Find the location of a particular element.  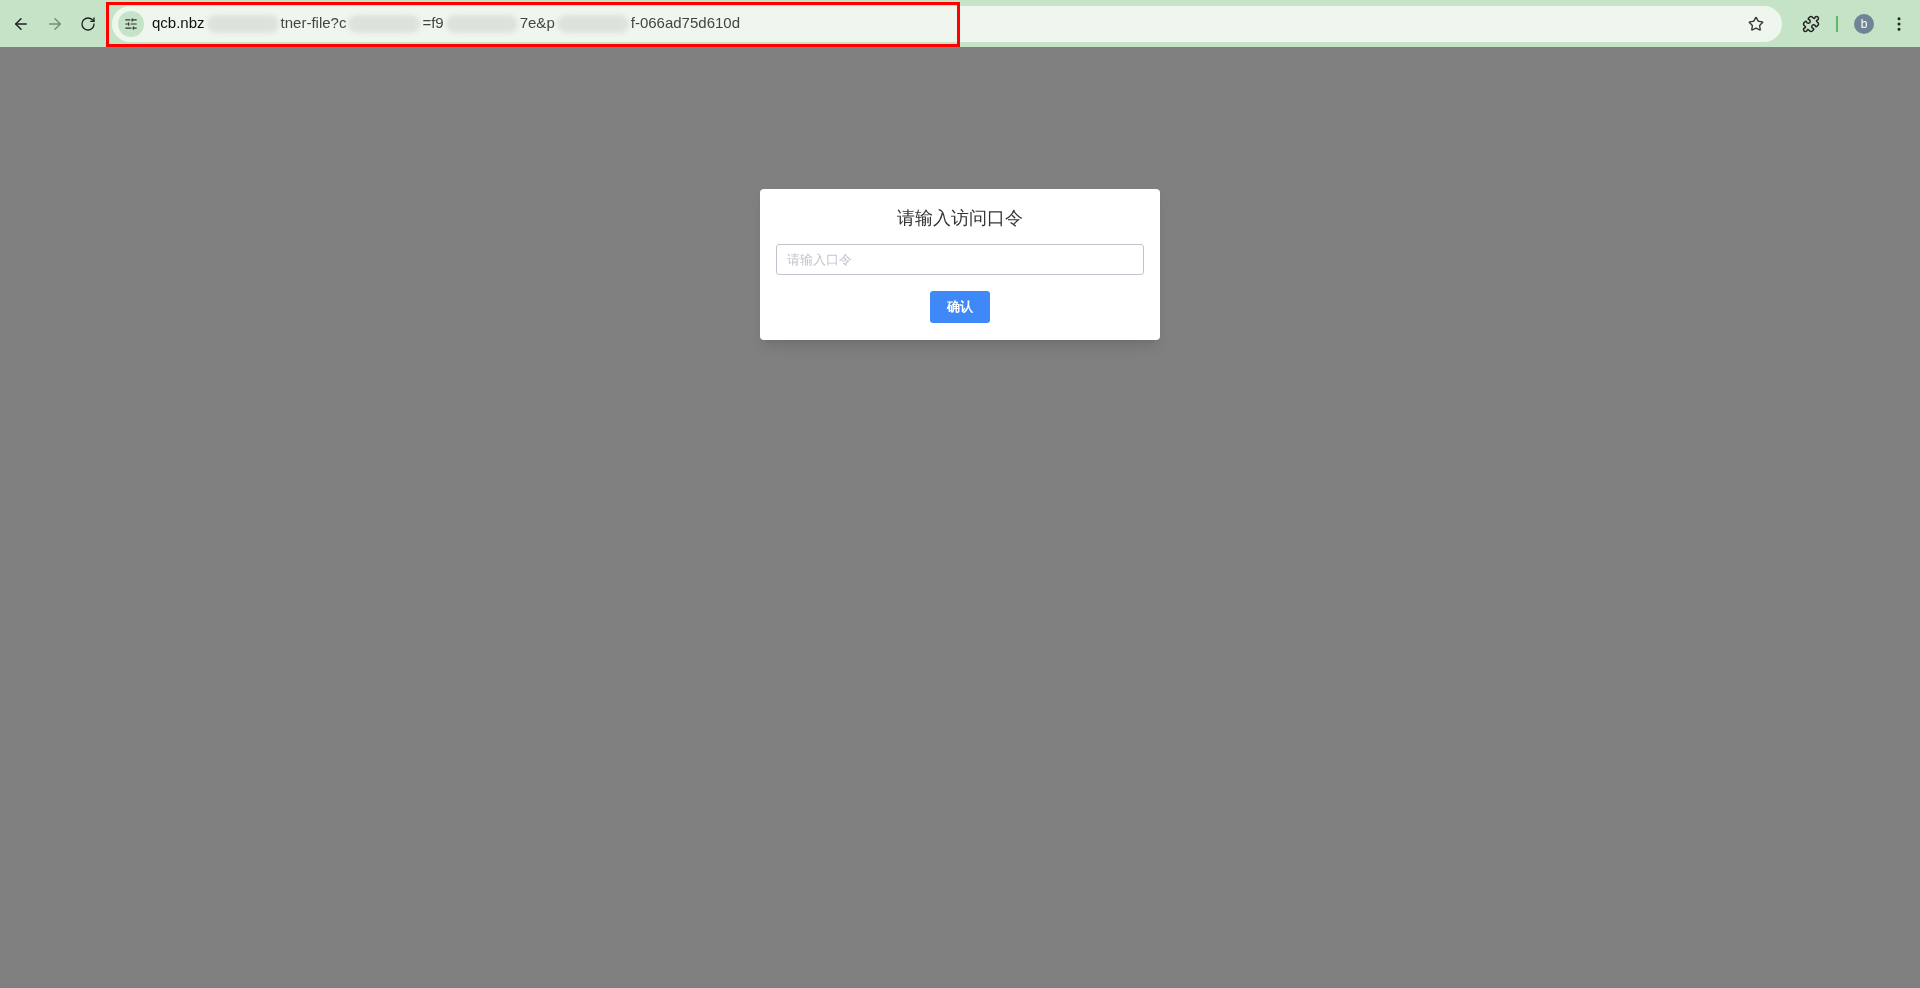

url-text: qcb.nbz is located at coordinates (178, 23).